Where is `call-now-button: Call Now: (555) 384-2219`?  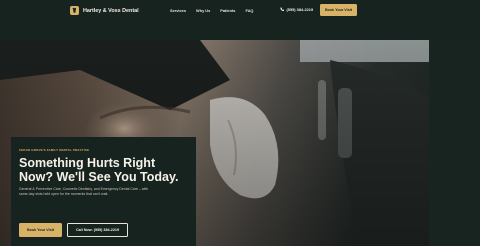
call-now-button: Call Now: (555) 384-2219 is located at coordinates (97, 230).